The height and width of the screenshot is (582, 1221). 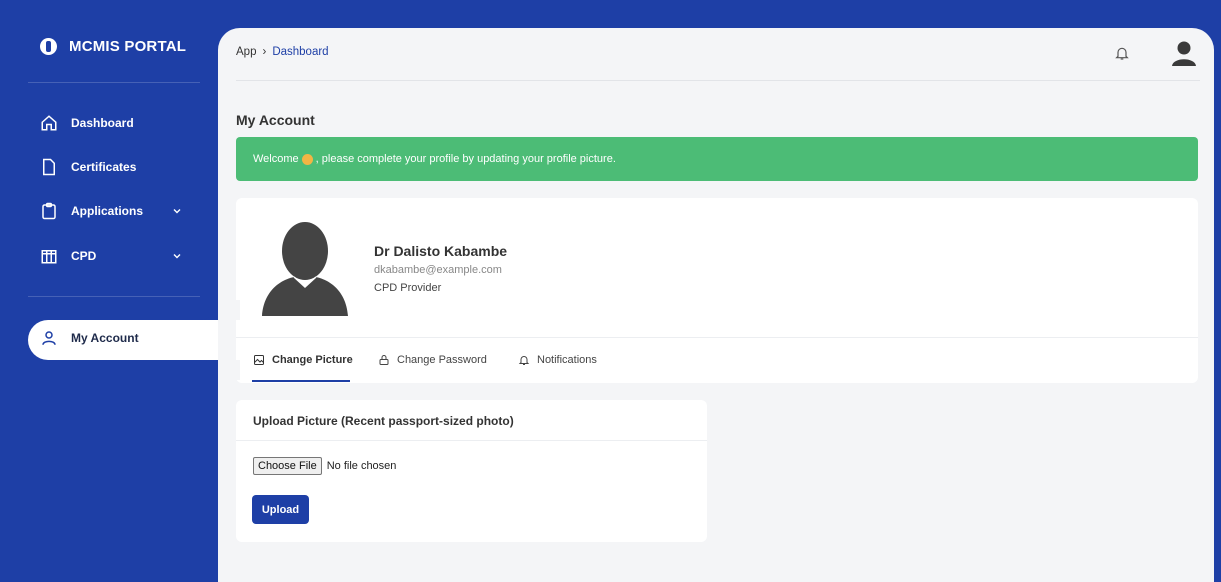 I want to click on sidebar-item-certificates: Certificates, so click(x=88, y=167).